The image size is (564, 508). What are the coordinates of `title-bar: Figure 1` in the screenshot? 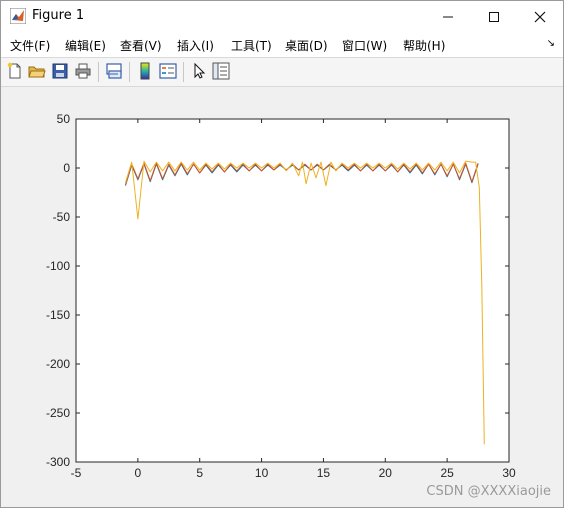 It's located at (282, 16).